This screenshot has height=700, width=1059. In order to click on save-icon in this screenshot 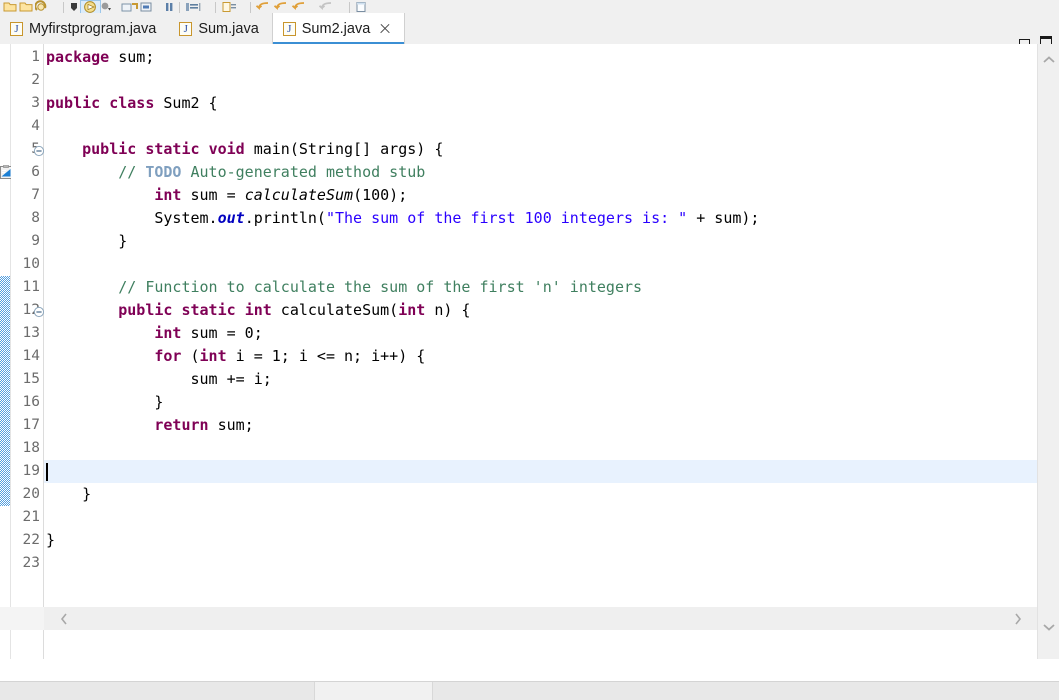, I will do `click(42, 6)`.